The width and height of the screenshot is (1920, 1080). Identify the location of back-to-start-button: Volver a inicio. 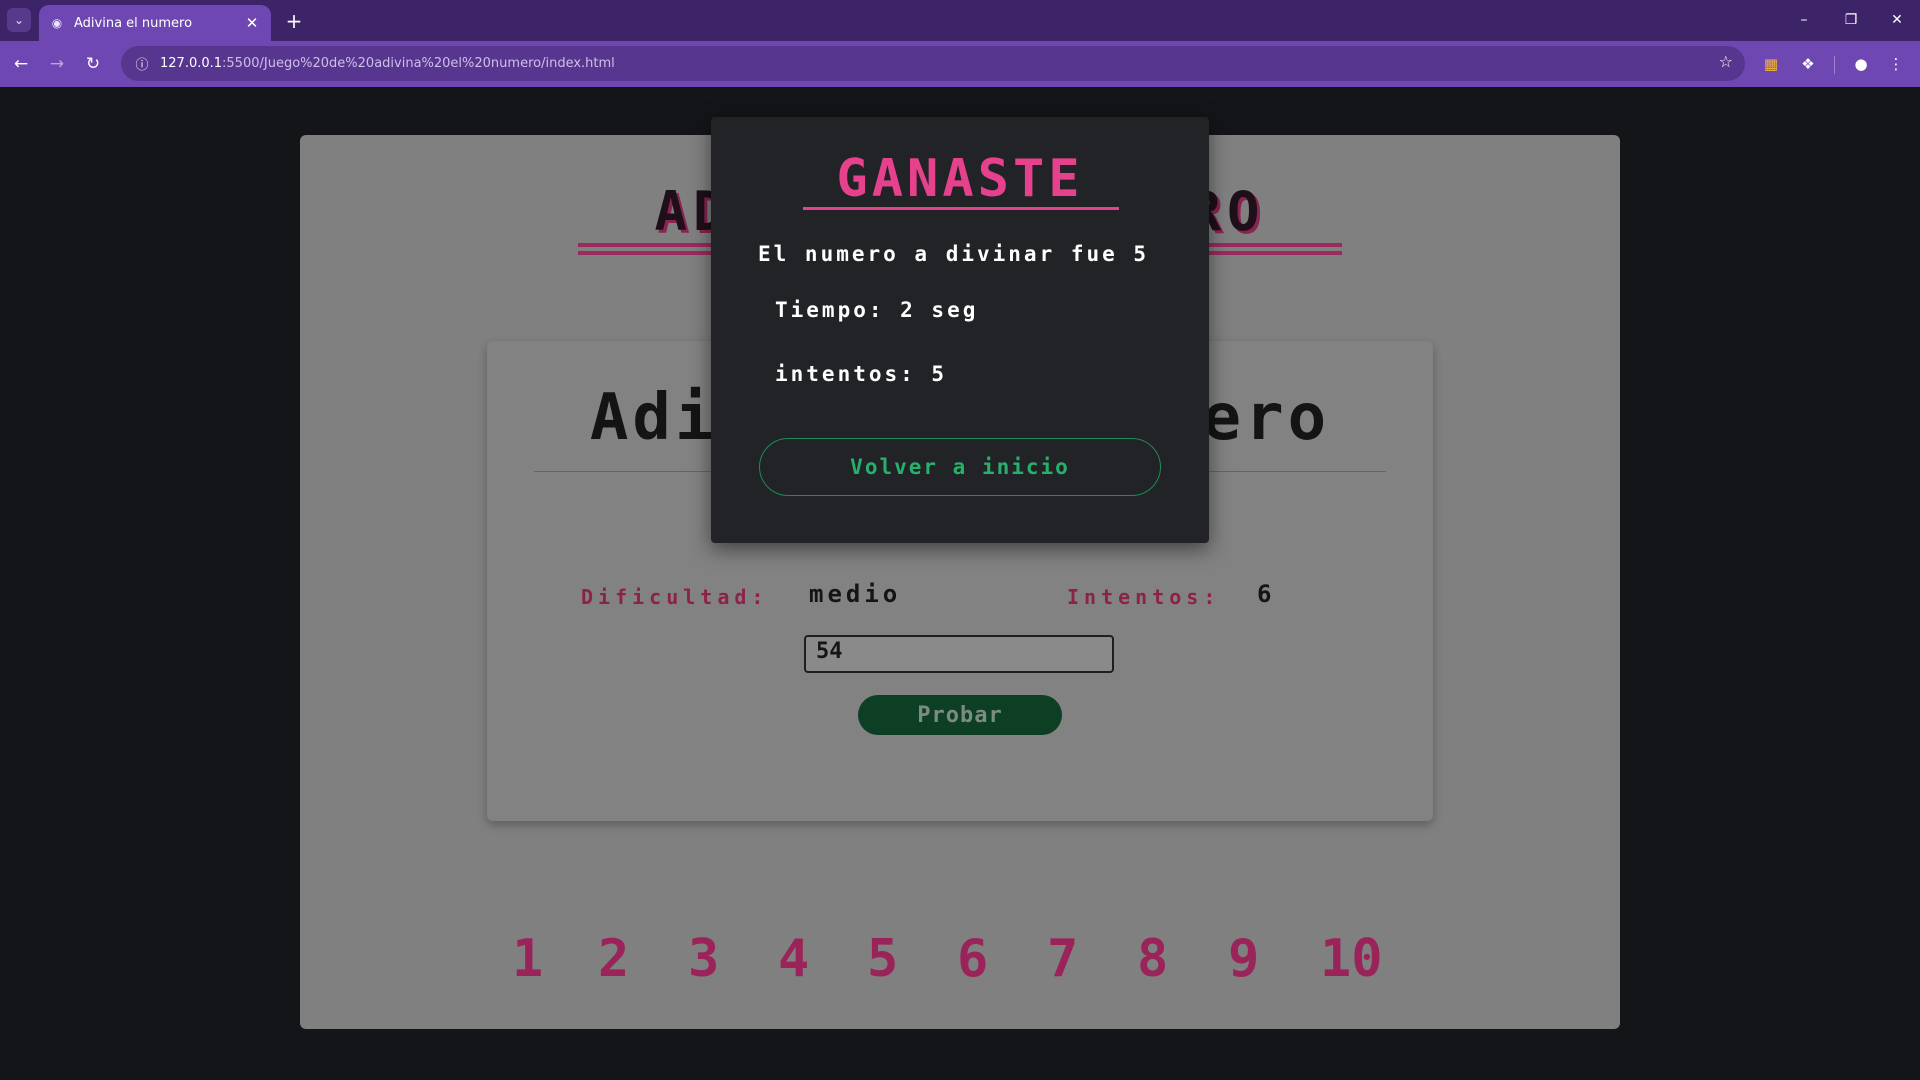
(960, 467).